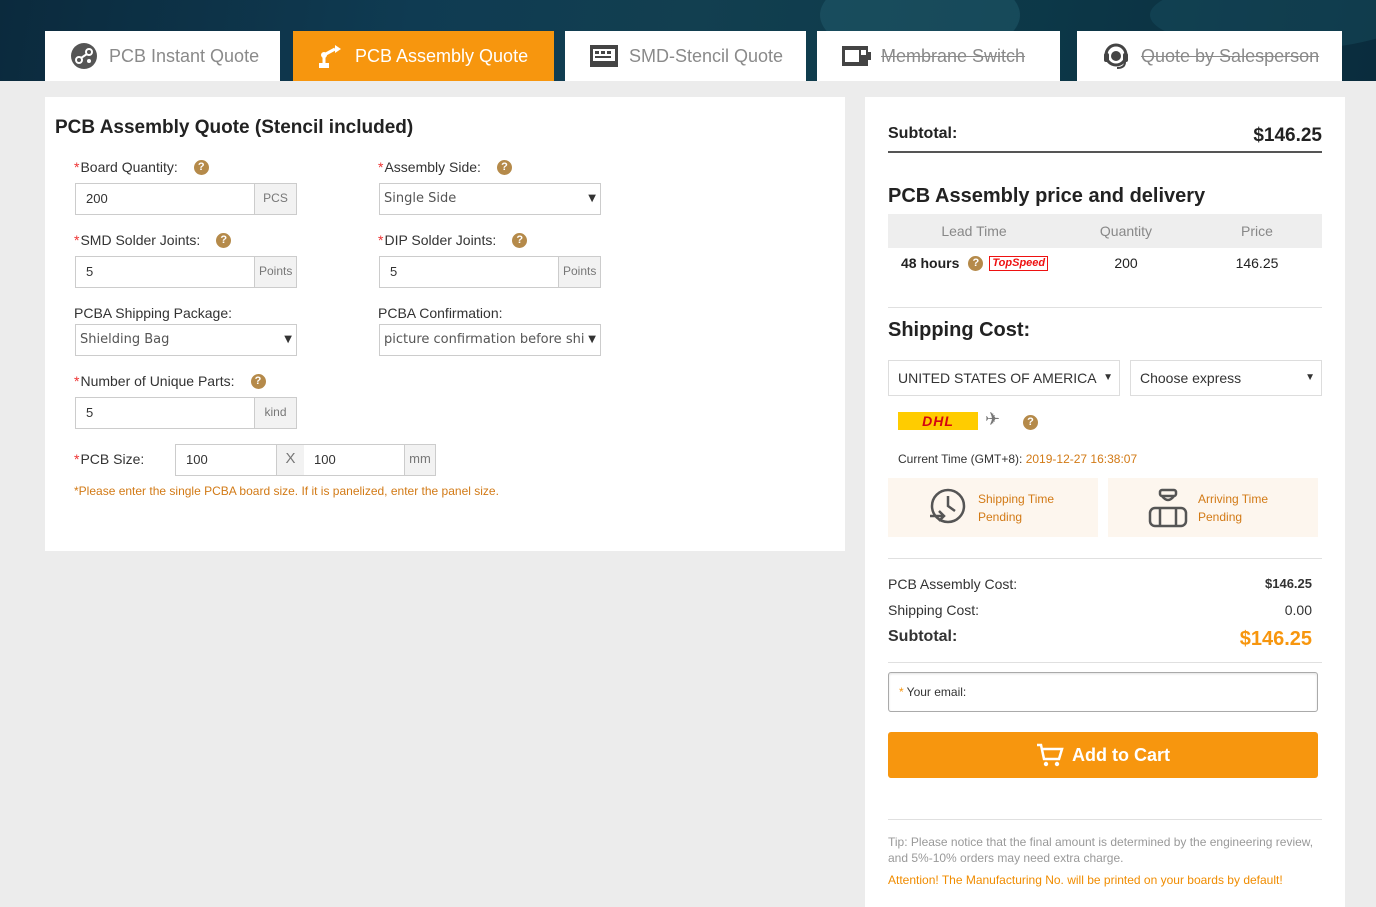  Describe the element at coordinates (275, 199) in the screenshot. I see `unit-label: PCS` at that location.